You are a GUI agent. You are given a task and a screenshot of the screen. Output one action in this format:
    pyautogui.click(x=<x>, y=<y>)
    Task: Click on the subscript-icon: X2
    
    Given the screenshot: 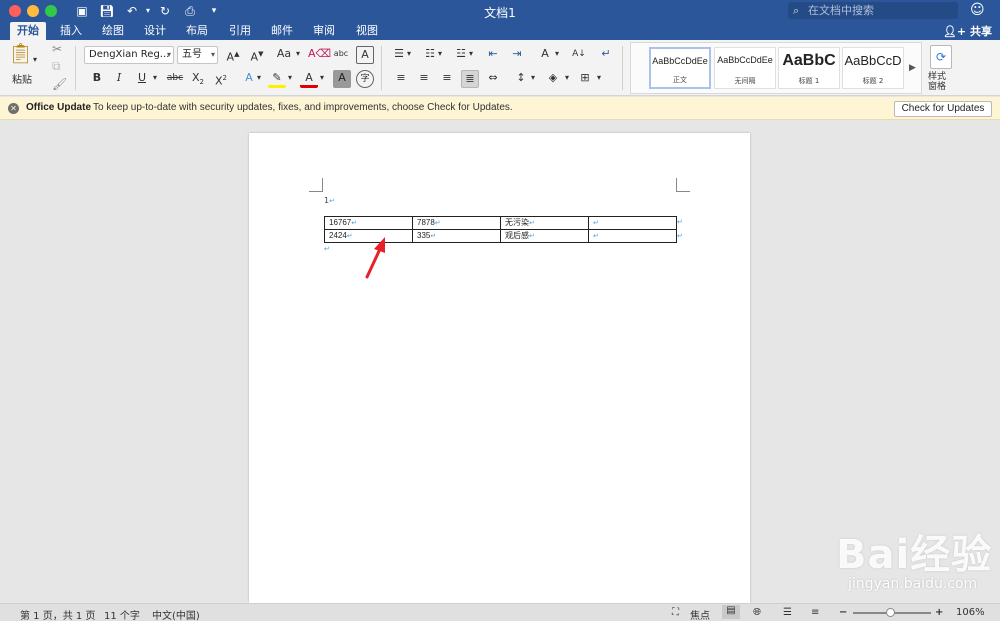 What is the action you would take?
    pyautogui.click(x=198, y=79)
    